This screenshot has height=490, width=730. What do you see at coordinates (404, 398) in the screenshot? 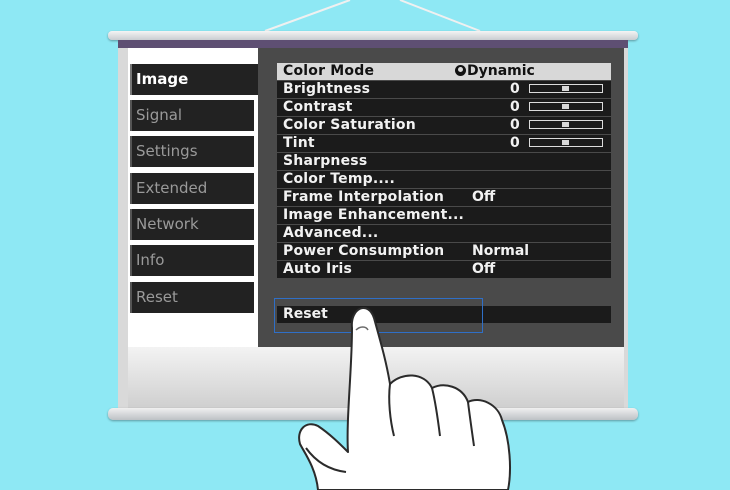
I see `pointing-hand-icon` at bounding box center [404, 398].